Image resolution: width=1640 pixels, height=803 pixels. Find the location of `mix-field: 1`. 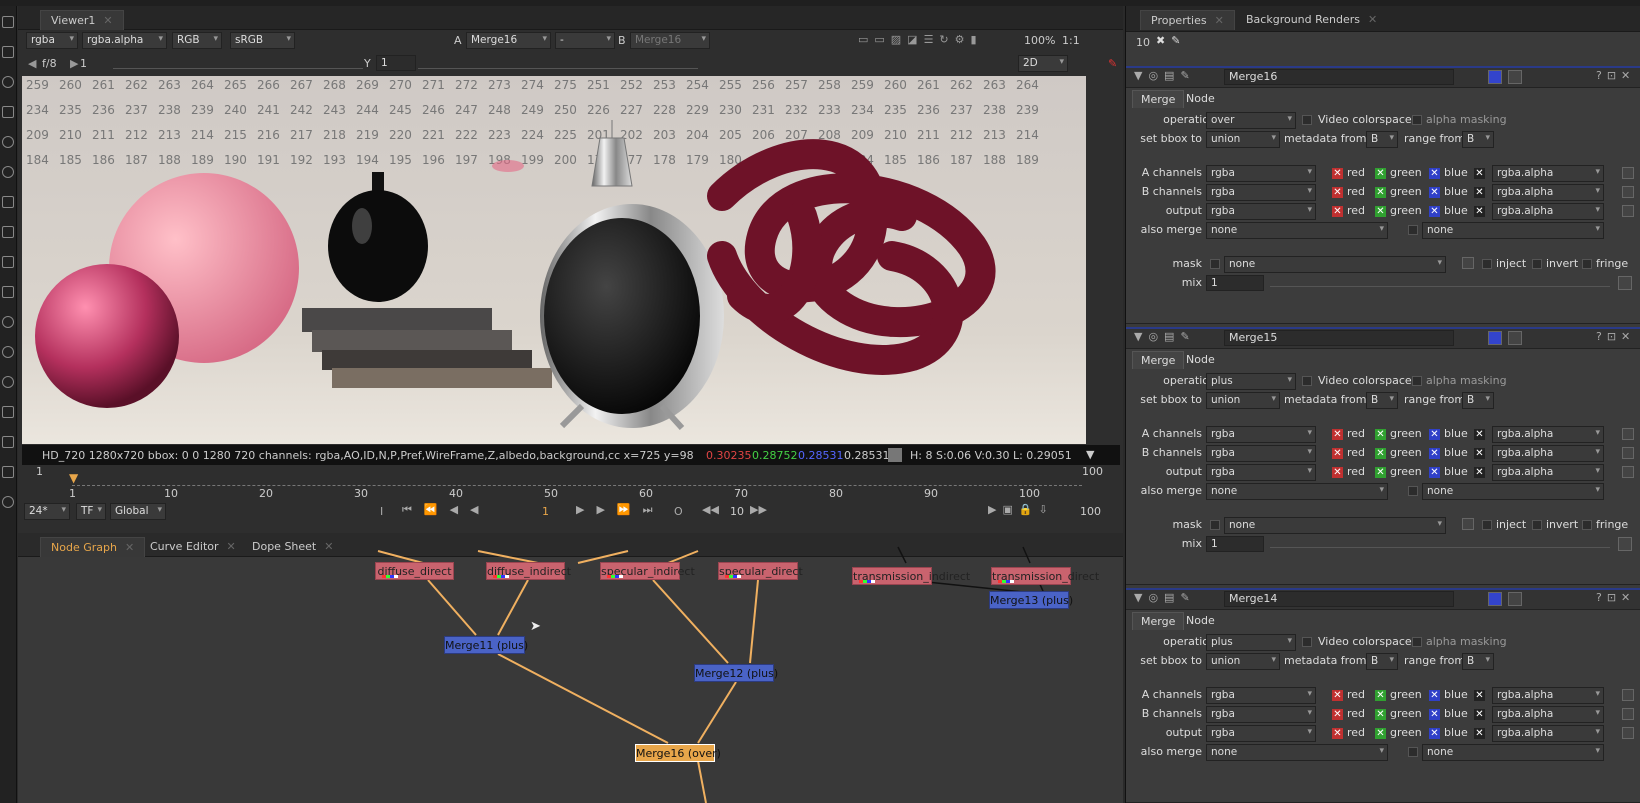

mix-field: 1 is located at coordinates (1235, 544).